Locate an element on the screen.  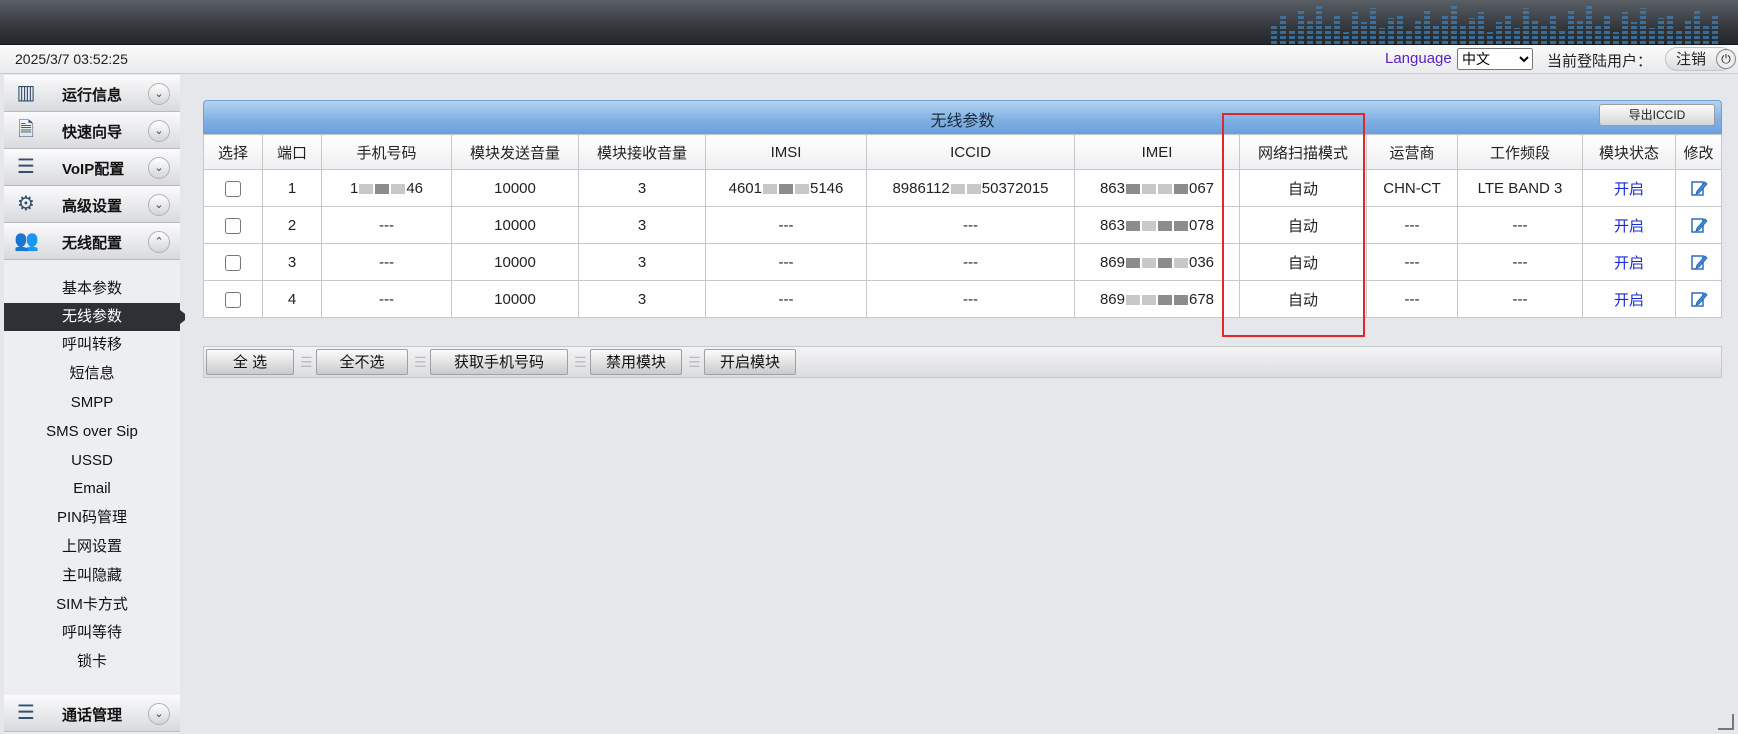
sidebar-item-internet: 上网设置 is located at coordinates (92, 547).